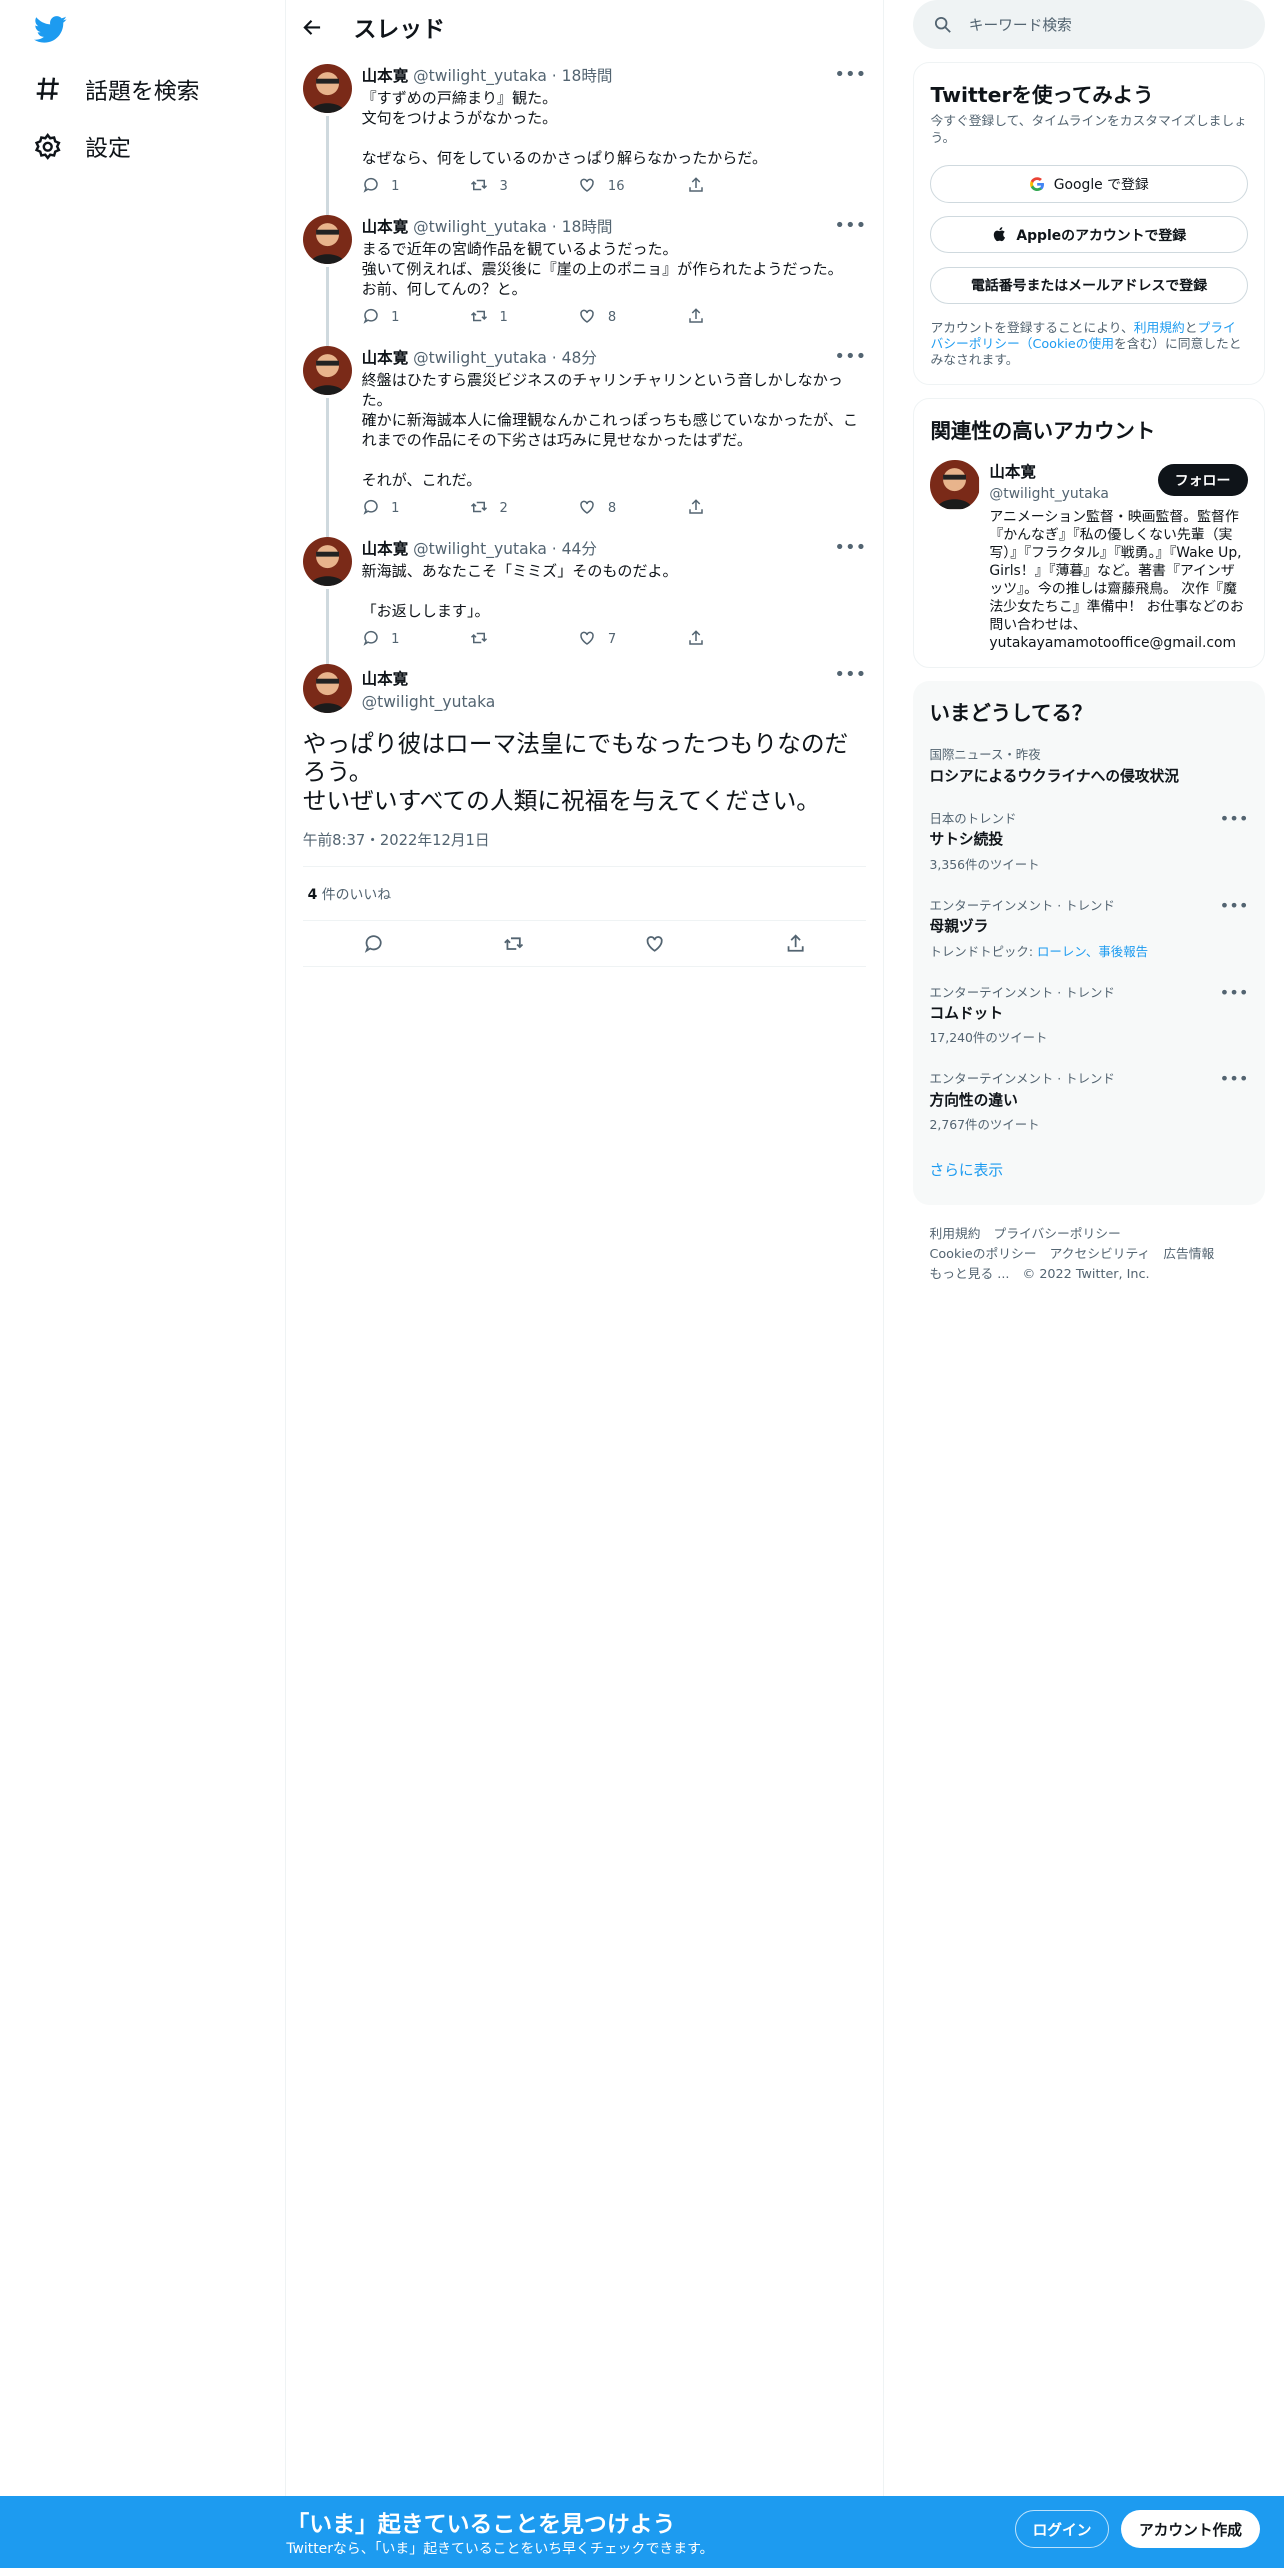 The width and height of the screenshot is (1284, 2568). What do you see at coordinates (1202, 480) in the screenshot?
I see `follow-button: フォロー` at bounding box center [1202, 480].